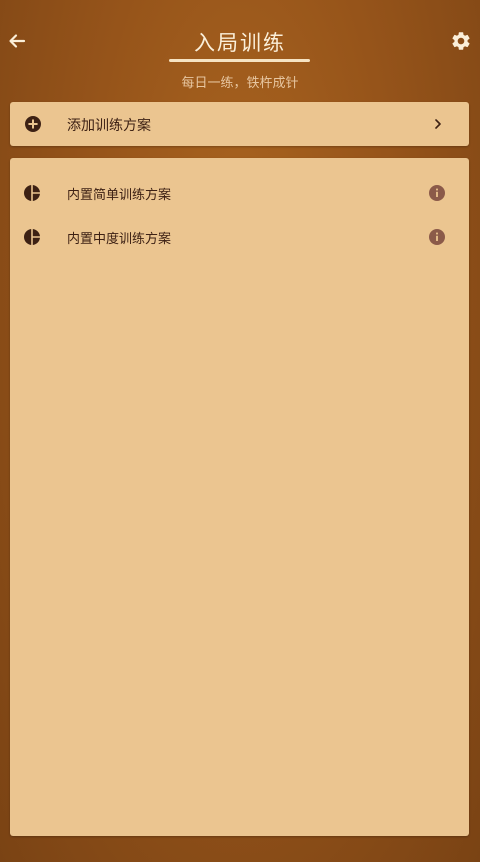 The image size is (480, 862). Describe the element at coordinates (240, 43) in the screenshot. I see `page-title: 入局训练` at that location.